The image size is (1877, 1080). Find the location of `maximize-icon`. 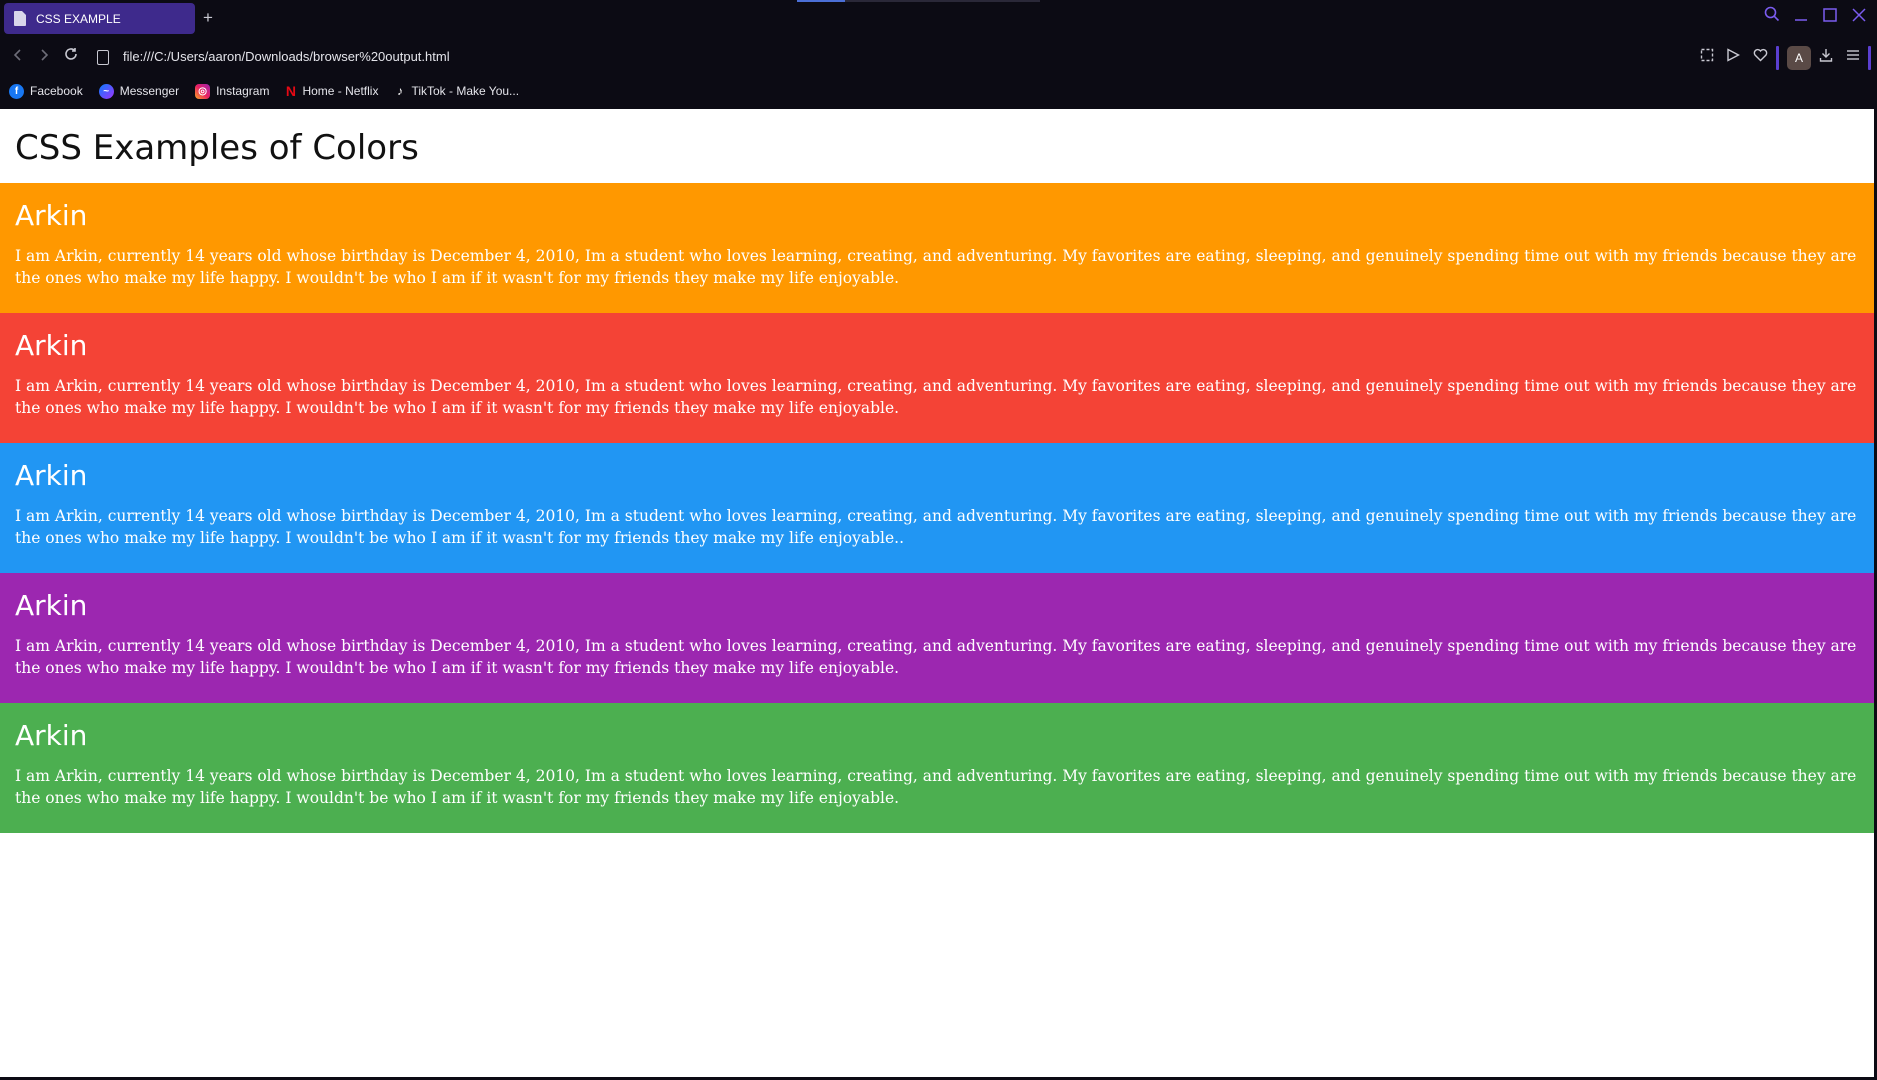

maximize-icon is located at coordinates (1830, 18).